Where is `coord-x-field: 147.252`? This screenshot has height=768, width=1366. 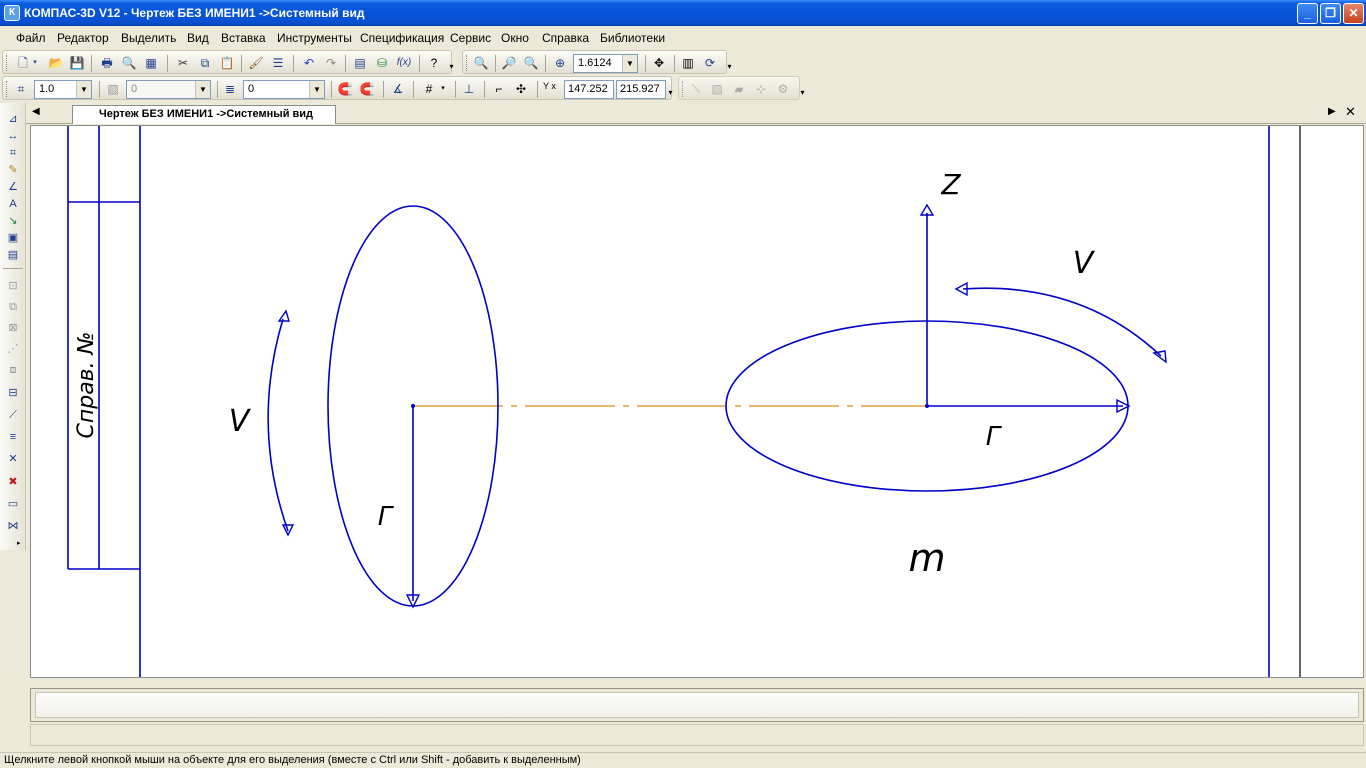 coord-x-field: 147.252 is located at coordinates (589, 89).